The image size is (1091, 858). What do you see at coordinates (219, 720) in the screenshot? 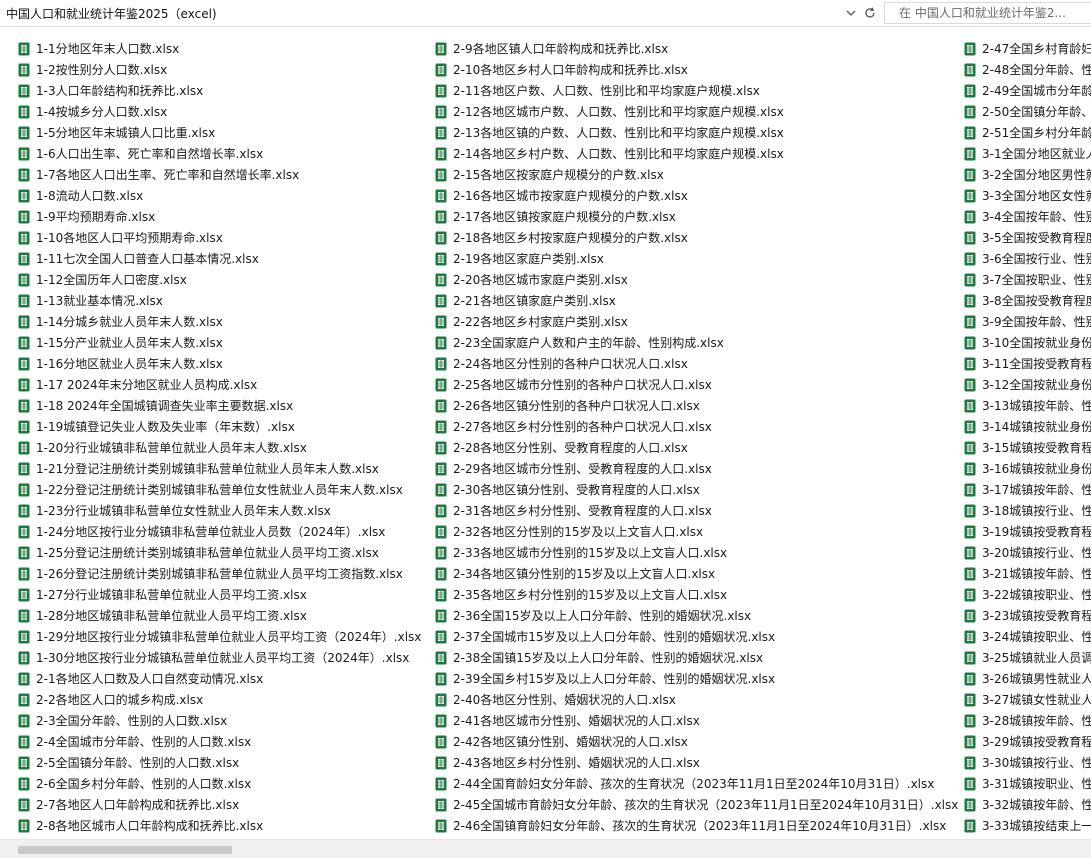
I see `file-item: 2-3全国分年龄、性别的人口数.xlsx` at bounding box center [219, 720].